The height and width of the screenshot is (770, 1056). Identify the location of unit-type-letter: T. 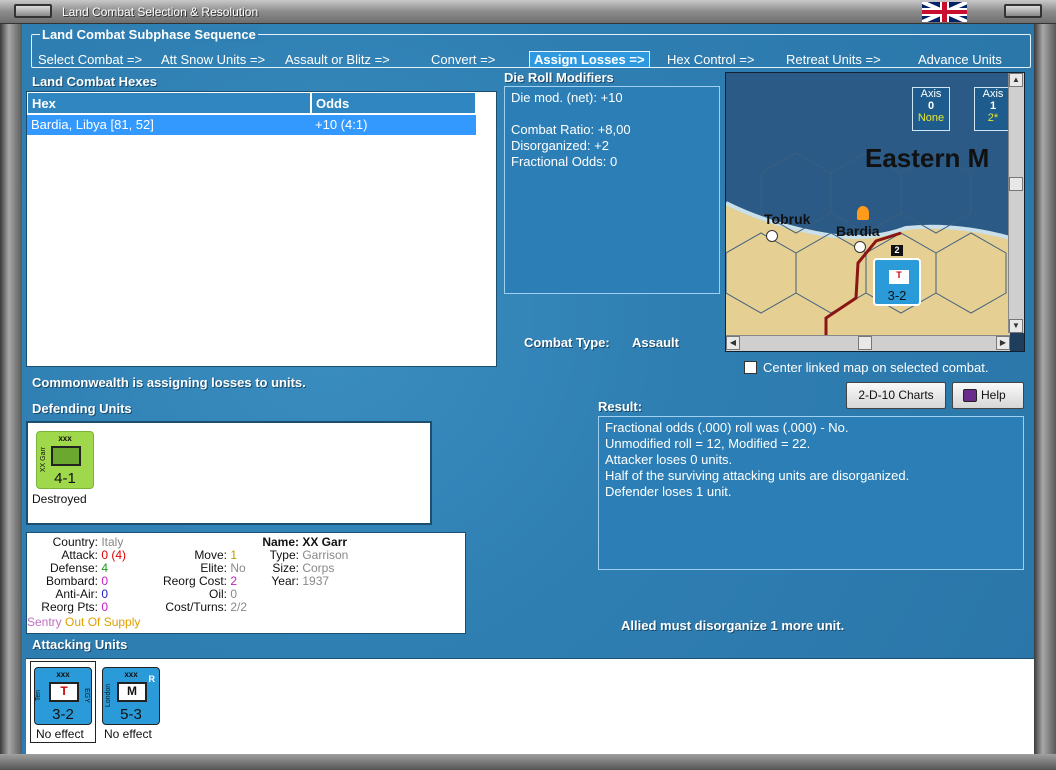
(64, 691).